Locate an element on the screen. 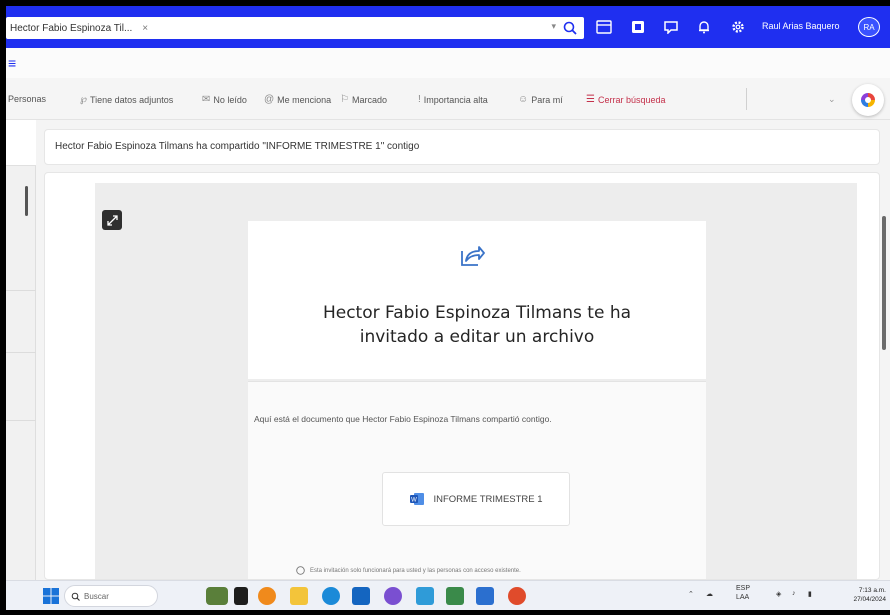 This screenshot has height=615, width=890. search-clear-button: × is located at coordinates (145, 28).